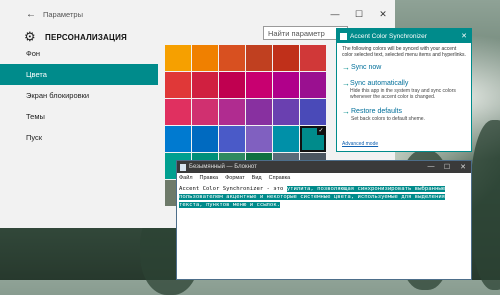 This screenshot has height=295, width=500. What do you see at coordinates (343, 36) in the screenshot?
I see `app-logo-icon` at bounding box center [343, 36].